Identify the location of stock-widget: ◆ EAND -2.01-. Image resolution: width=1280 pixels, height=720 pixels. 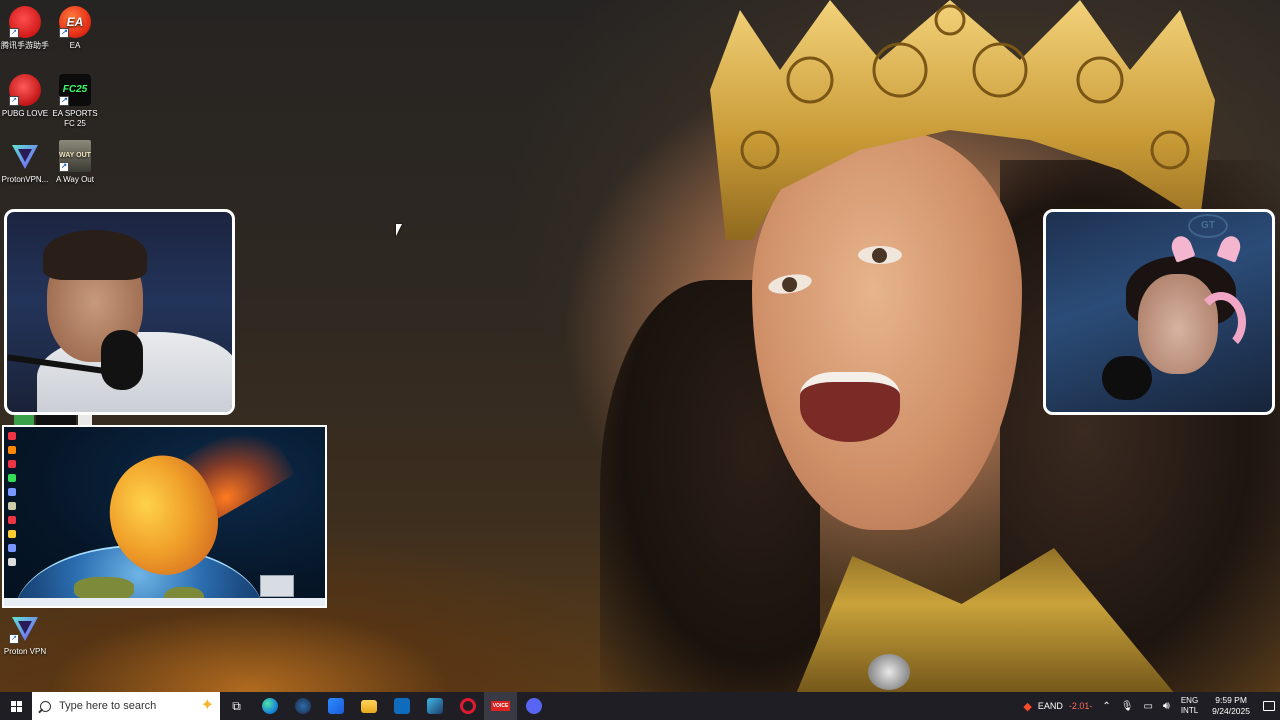
(1057, 706).